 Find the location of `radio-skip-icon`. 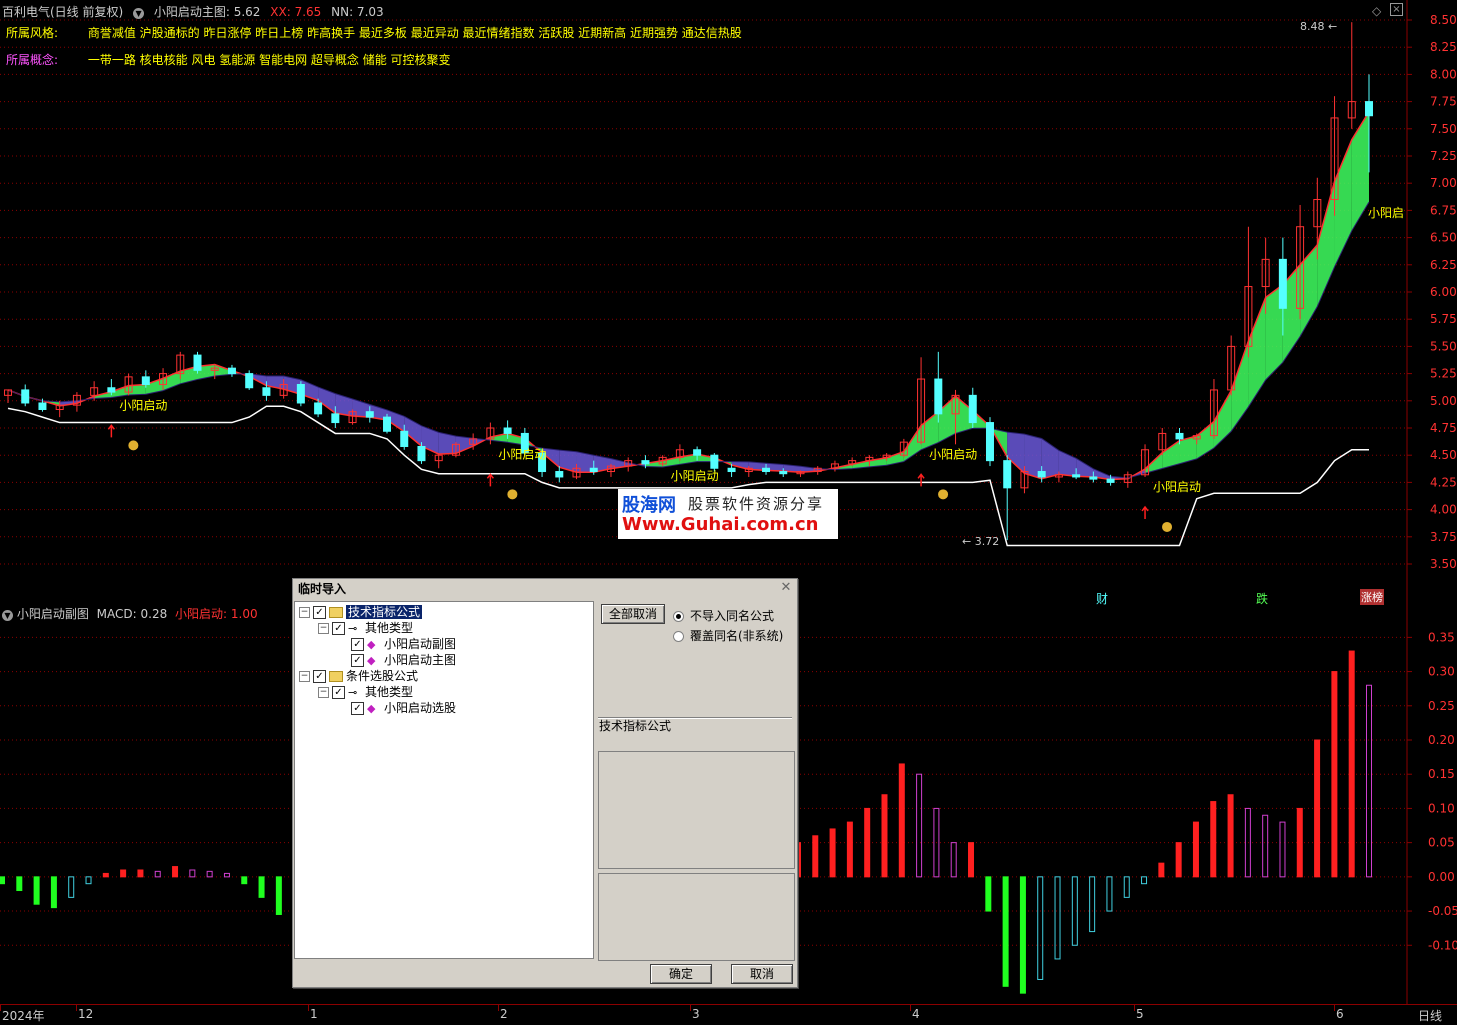

radio-skip-icon is located at coordinates (678, 616).